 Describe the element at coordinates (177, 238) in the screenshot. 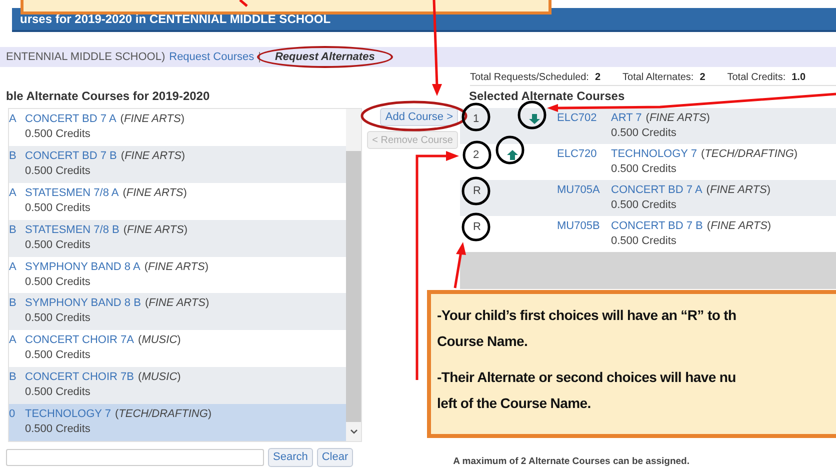

I see `course-row: B STATESMEN 7/8 B (FINE ARTS) 0.500 Credits` at that location.